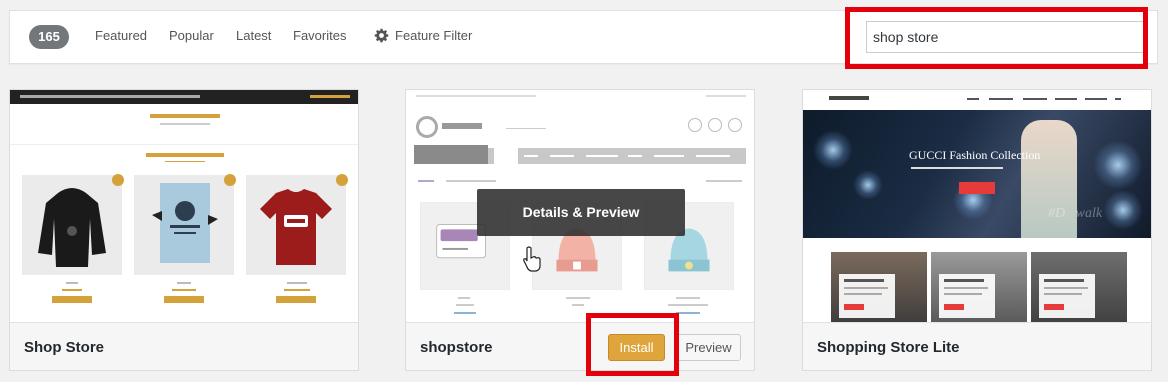 The width and height of the screenshot is (1168, 382). Describe the element at coordinates (888, 347) in the screenshot. I see `theme-name: Shopping Store Lite` at that location.